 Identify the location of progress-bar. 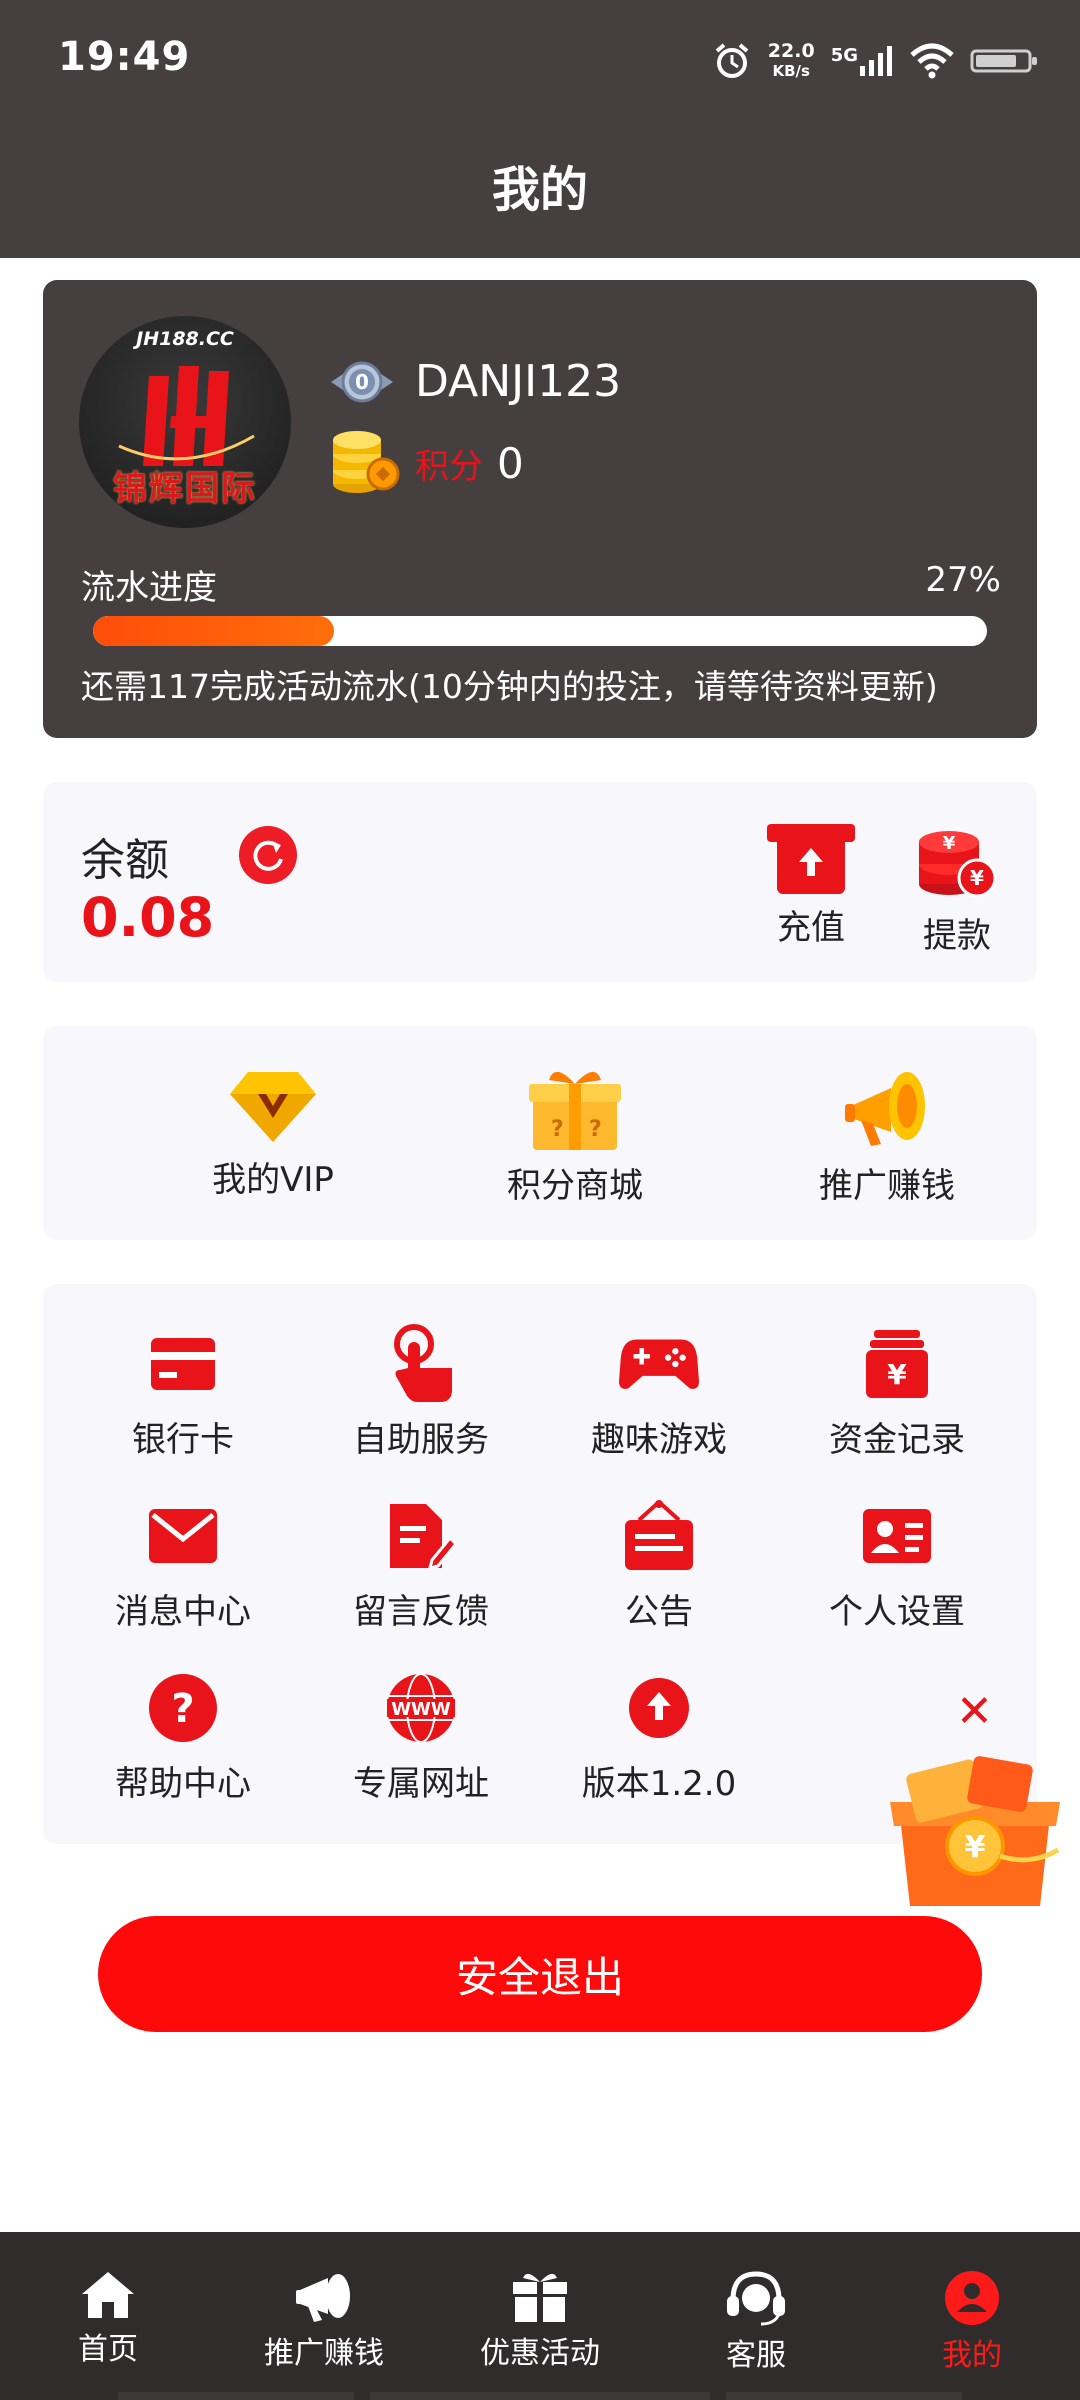
(540, 631).